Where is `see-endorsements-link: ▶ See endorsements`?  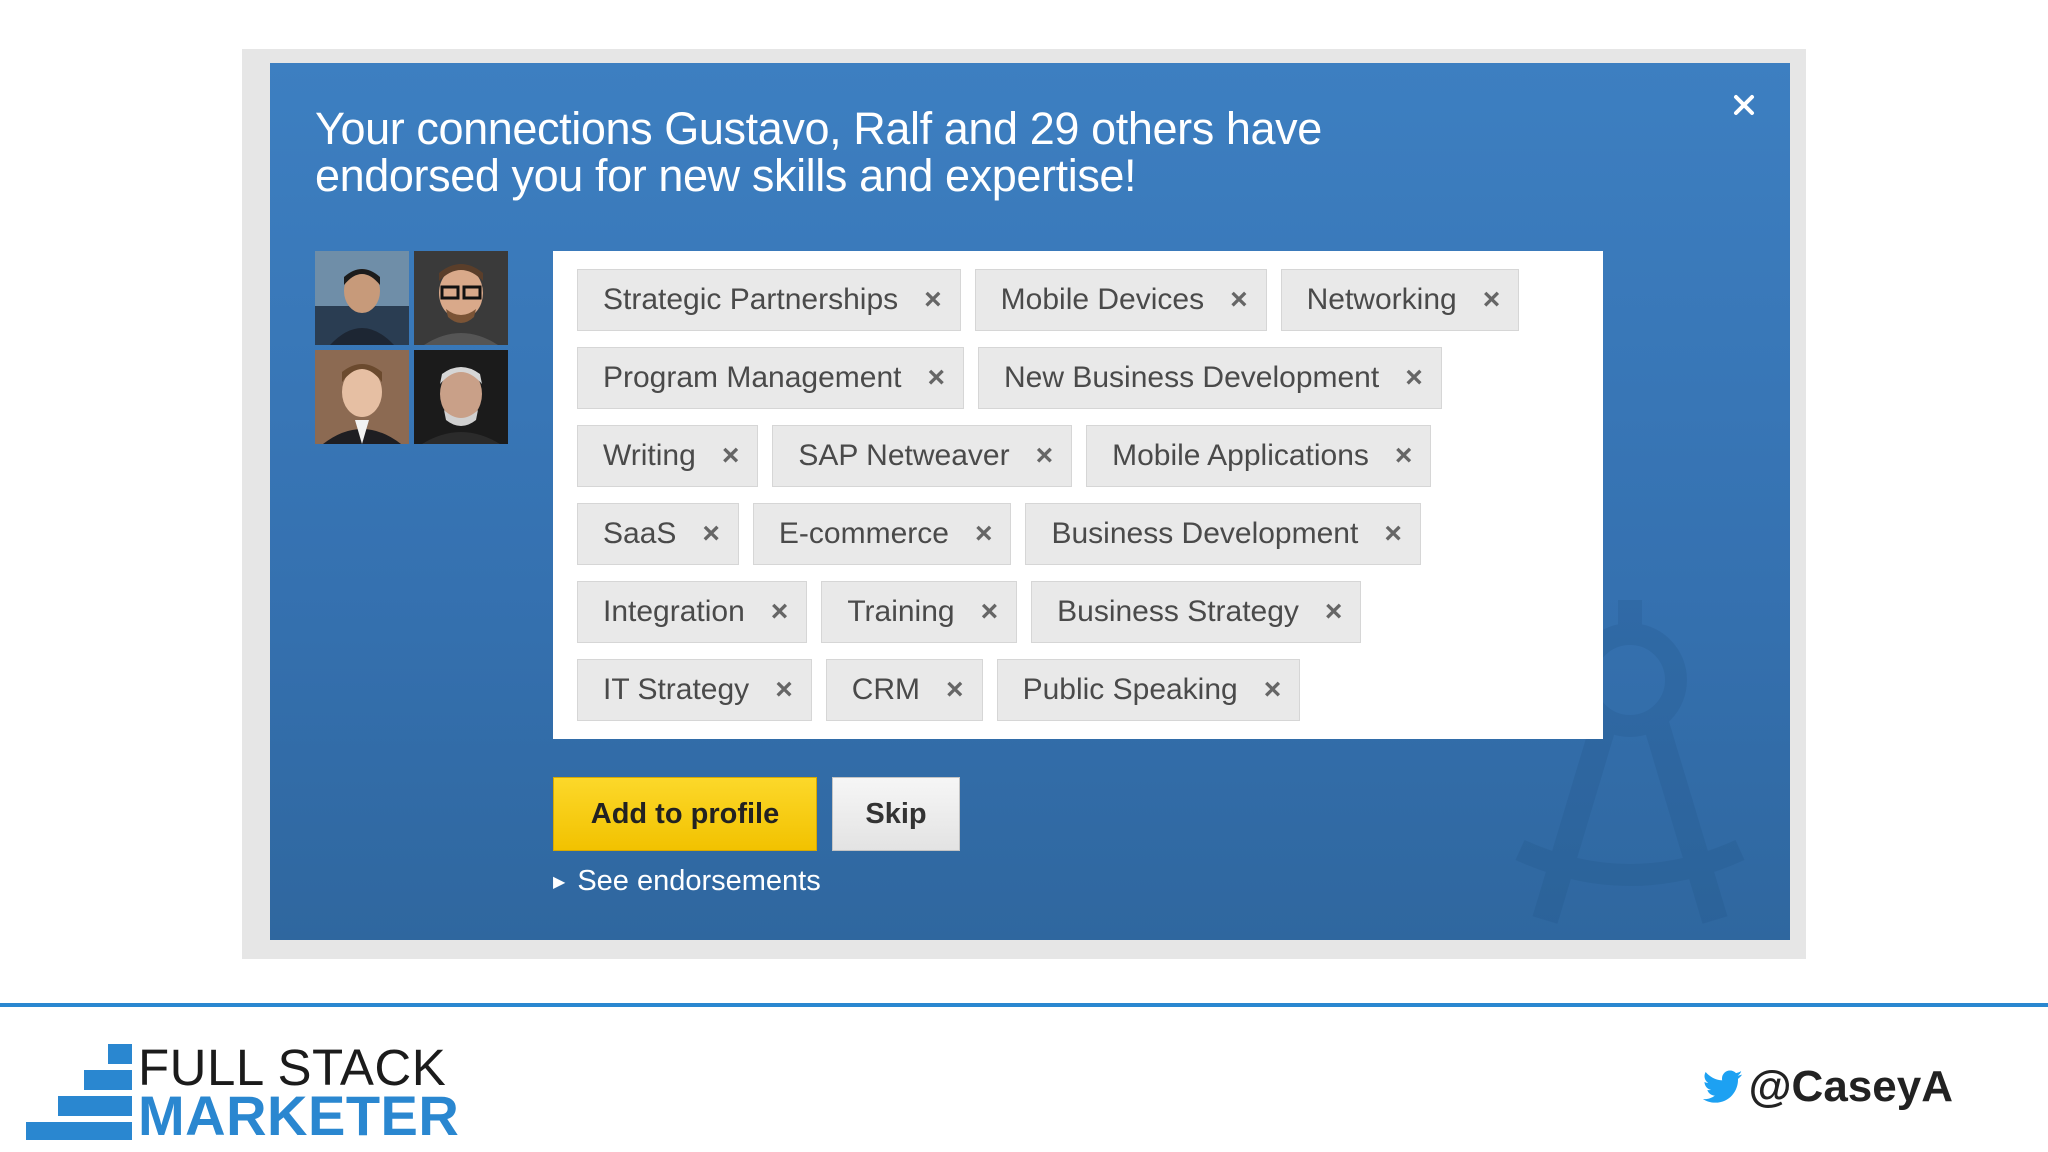
see-endorsements-link: ▶ See endorsements is located at coordinates (687, 881).